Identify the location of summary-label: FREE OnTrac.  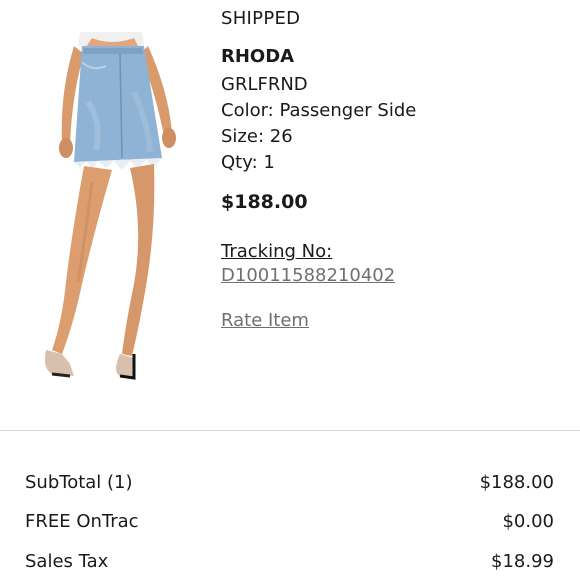
(82, 521).